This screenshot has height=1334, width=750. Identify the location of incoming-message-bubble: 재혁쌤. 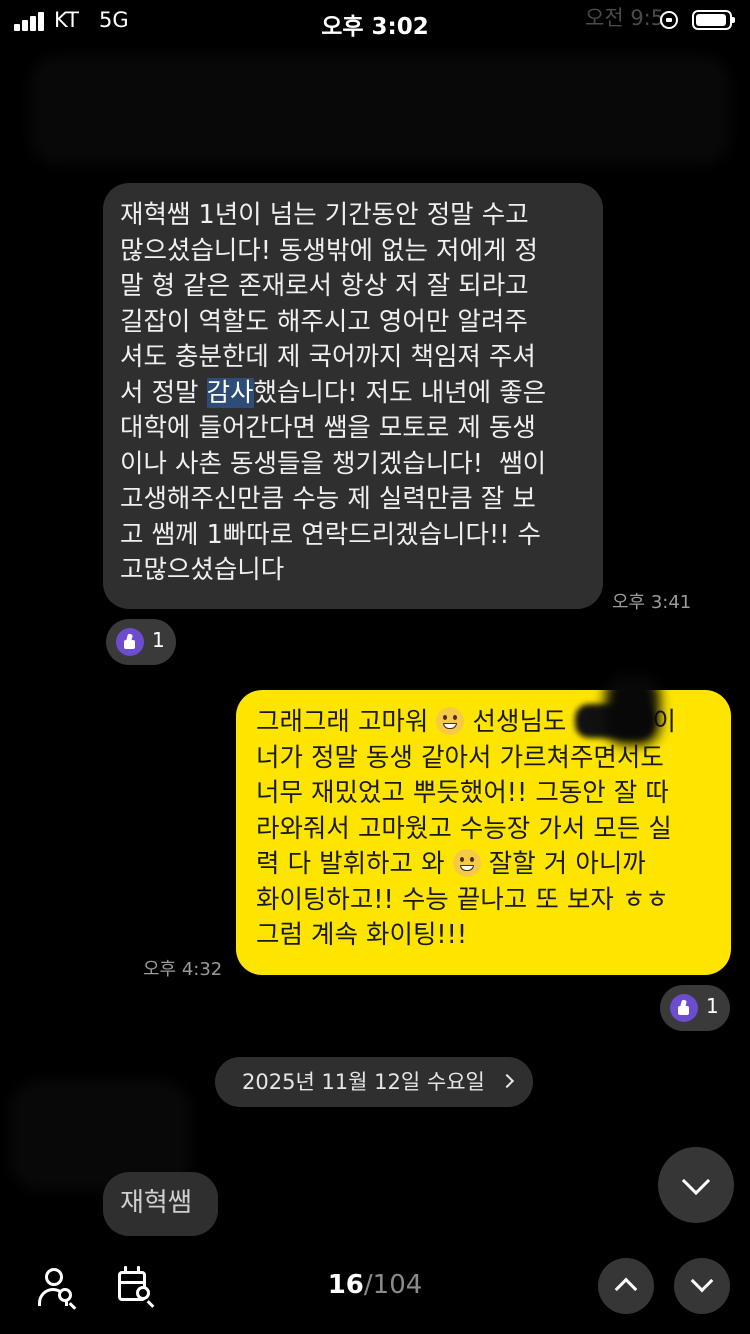
(160, 1204).